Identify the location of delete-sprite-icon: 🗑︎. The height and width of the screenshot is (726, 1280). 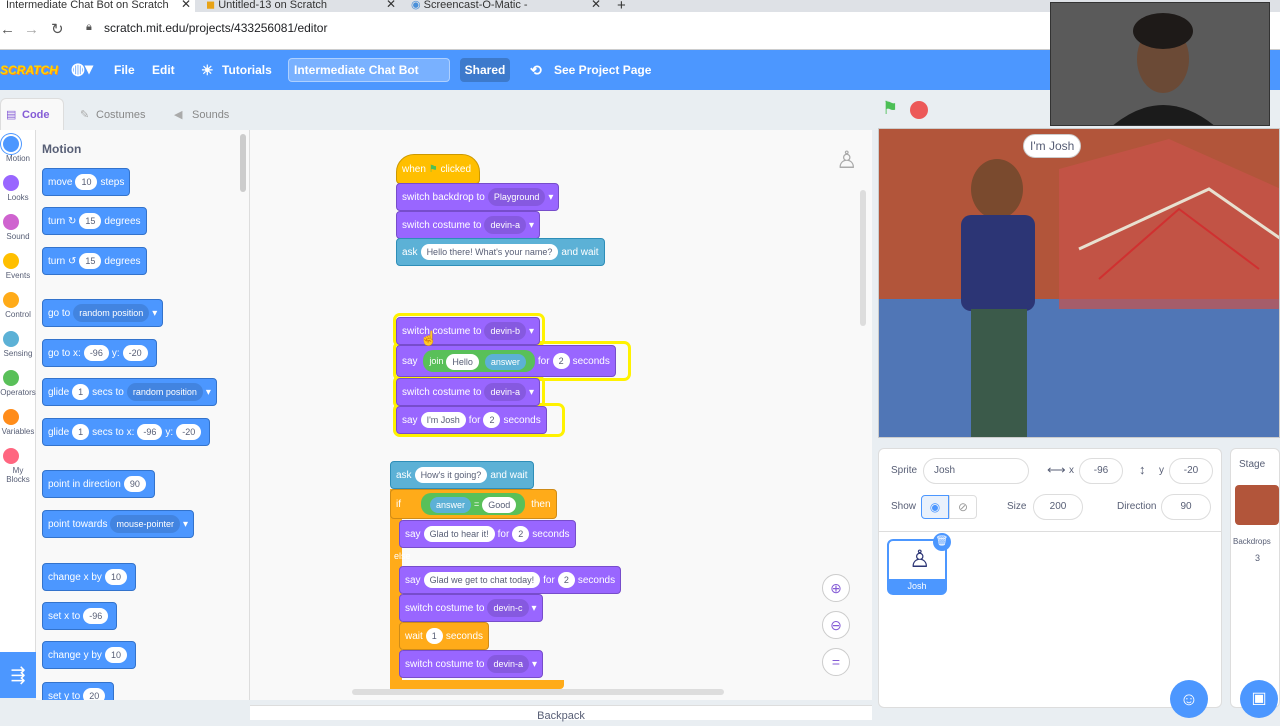
(942, 542).